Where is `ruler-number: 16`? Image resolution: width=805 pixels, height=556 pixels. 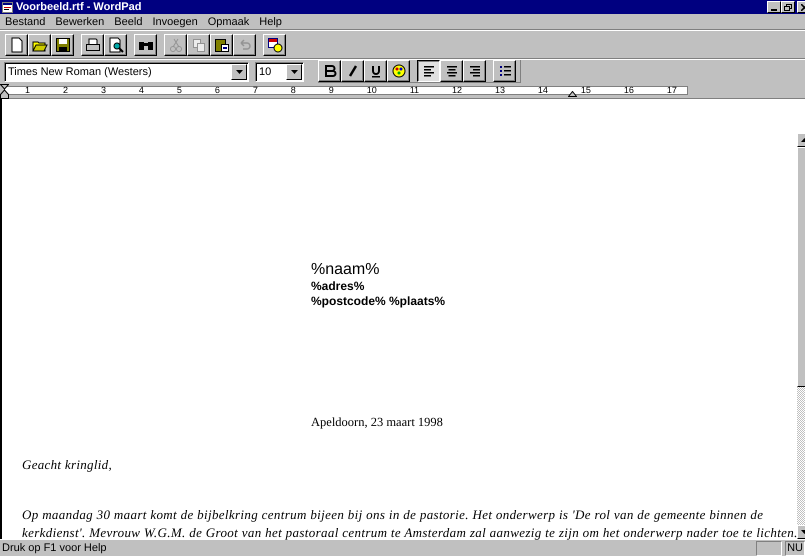
ruler-number: 16 is located at coordinates (629, 90).